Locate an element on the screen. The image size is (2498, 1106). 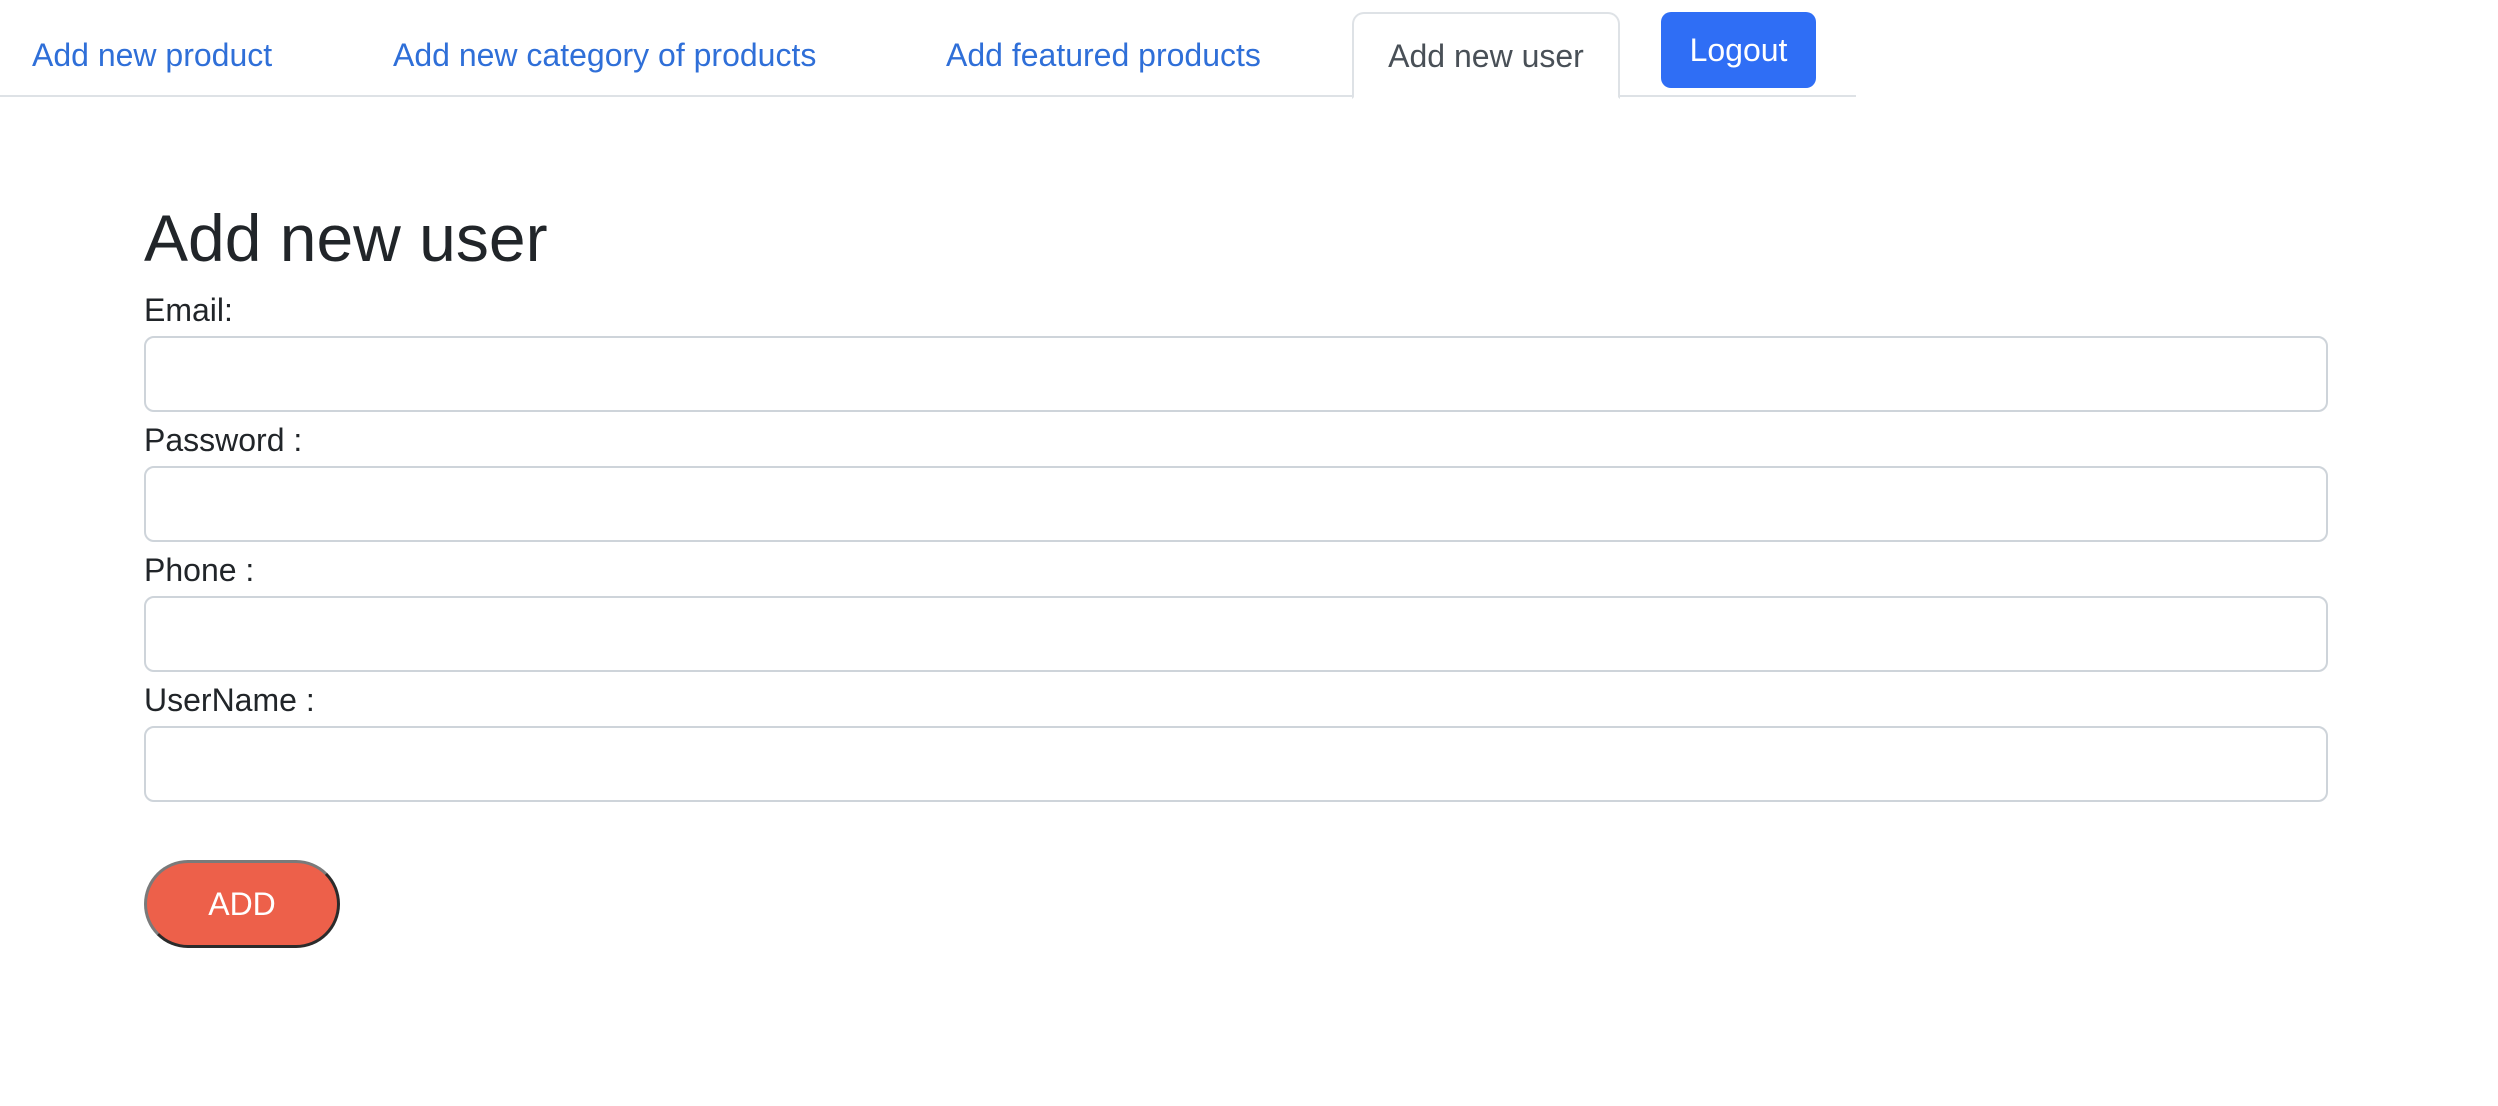
logout-button: Logout is located at coordinates (1738, 50).